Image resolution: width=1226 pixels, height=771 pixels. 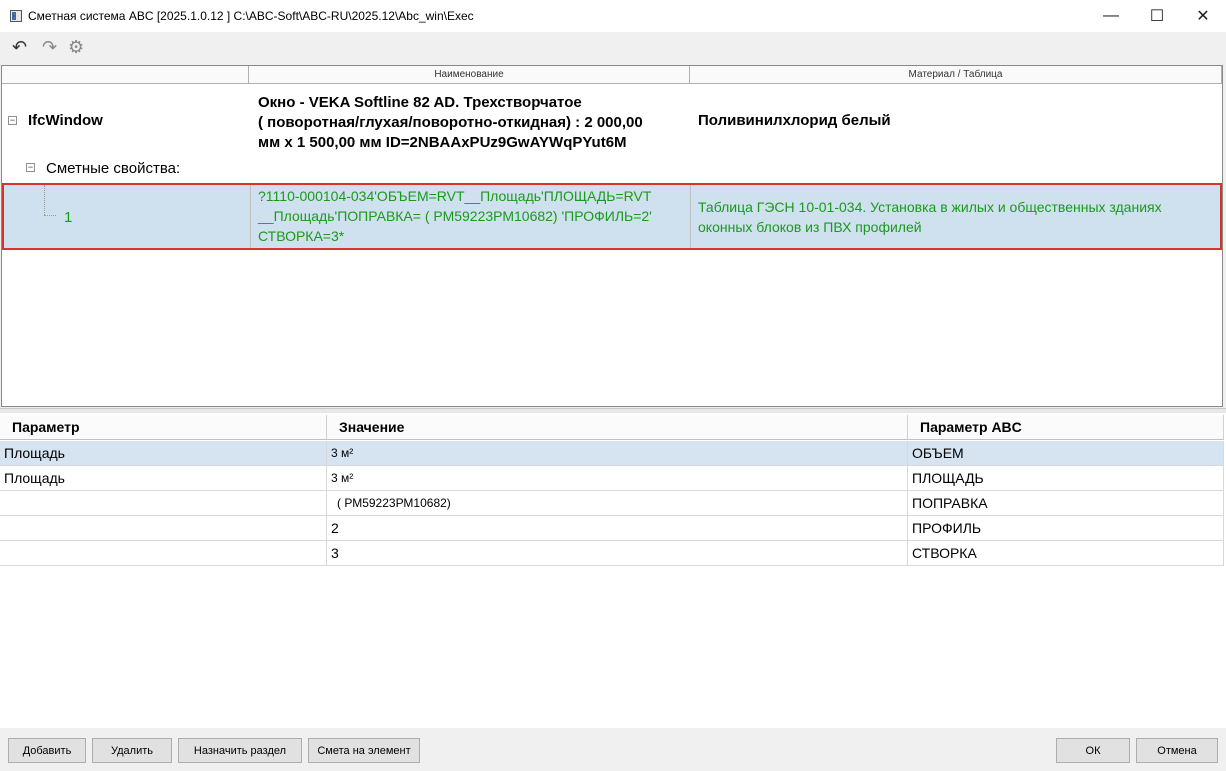 What do you see at coordinates (47, 750) in the screenshot?
I see `add-button: Добавить` at bounding box center [47, 750].